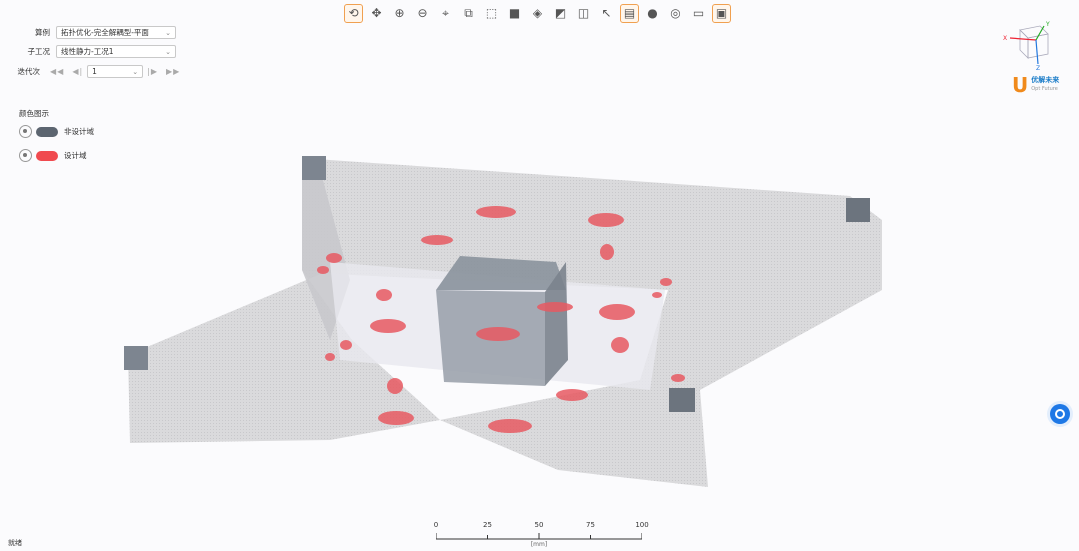 The image size is (1079, 551). I want to click on subcase-select: 线性静力-工况1 ⌄, so click(116, 51).